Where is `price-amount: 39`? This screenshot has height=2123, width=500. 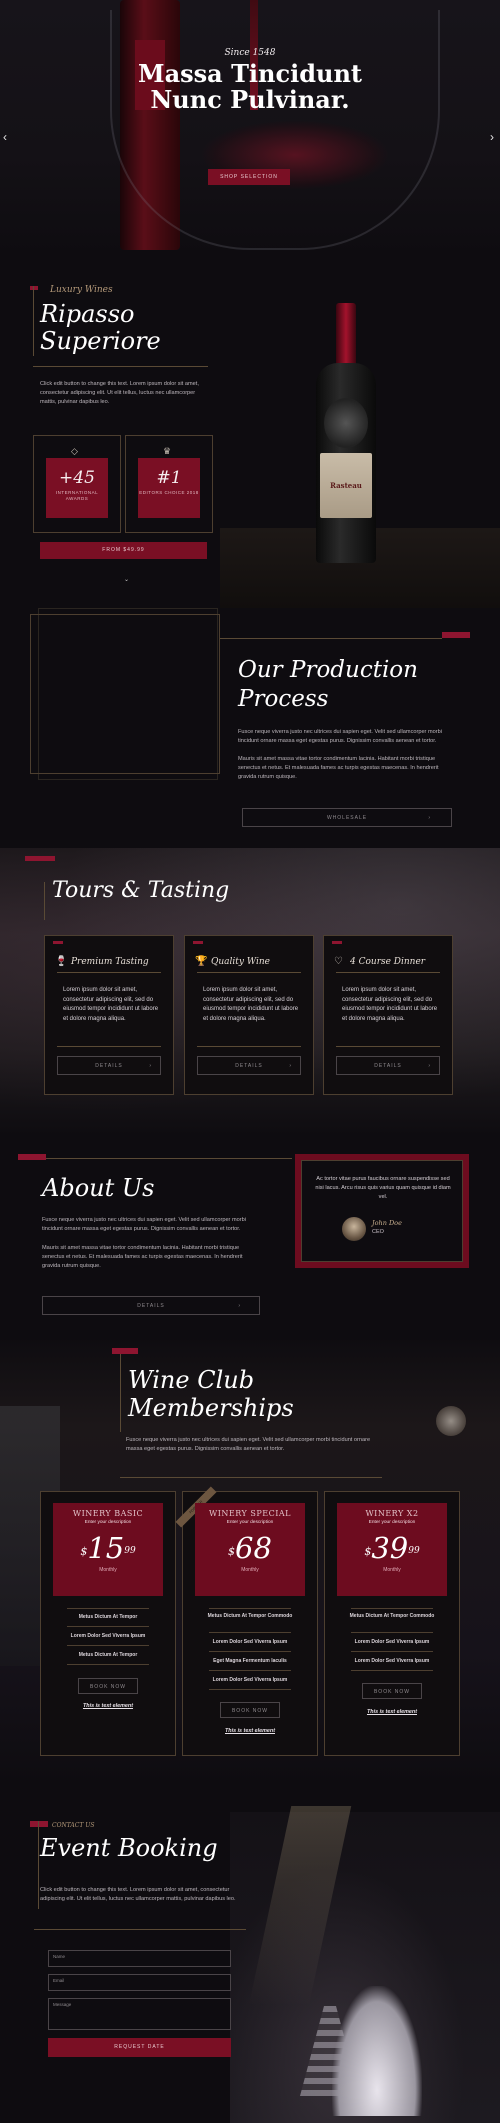
price-amount: 39 is located at coordinates (390, 1548).